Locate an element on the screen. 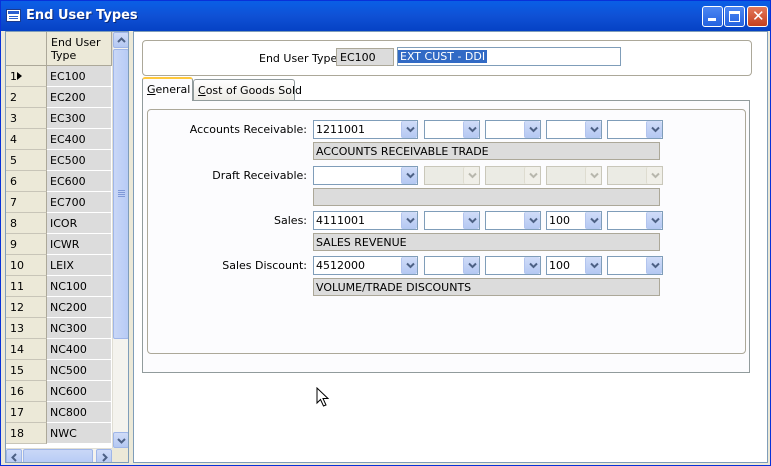 This screenshot has width=771, height=466. scroll-down-button is located at coordinates (120, 440).